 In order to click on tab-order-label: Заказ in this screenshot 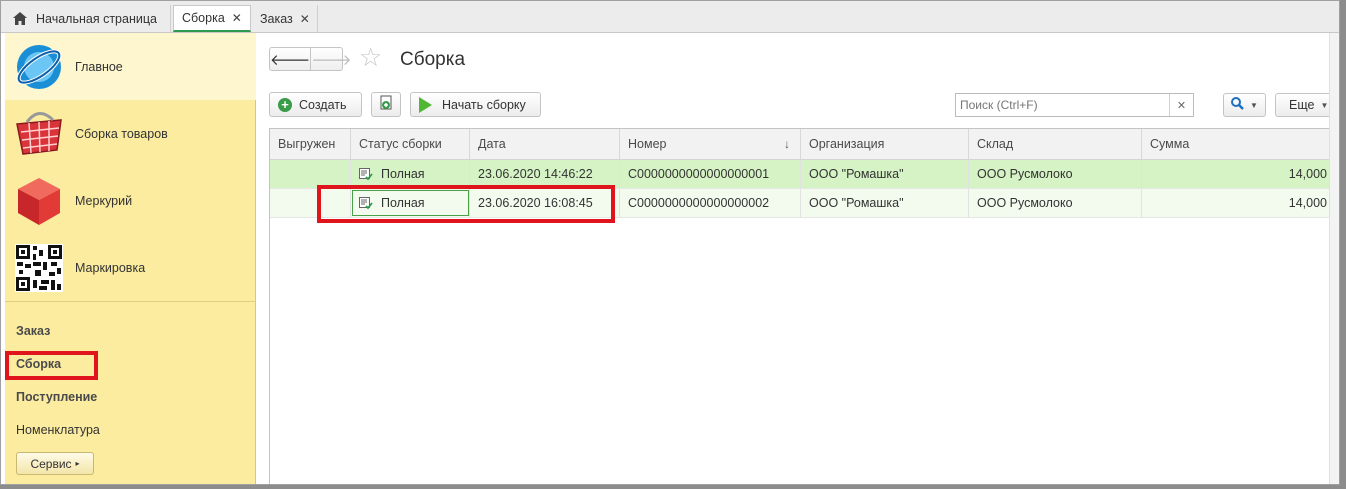, I will do `click(276, 18)`.